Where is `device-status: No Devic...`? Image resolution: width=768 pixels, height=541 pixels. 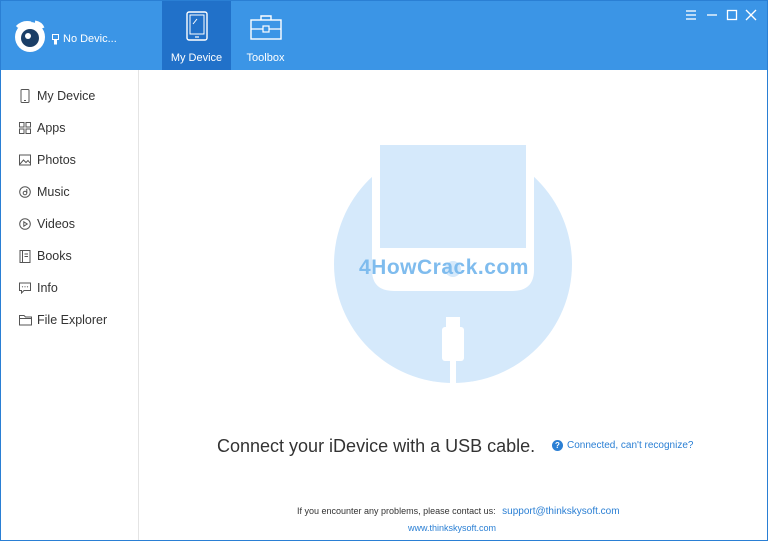
device-status: No Devic... is located at coordinates (84, 39).